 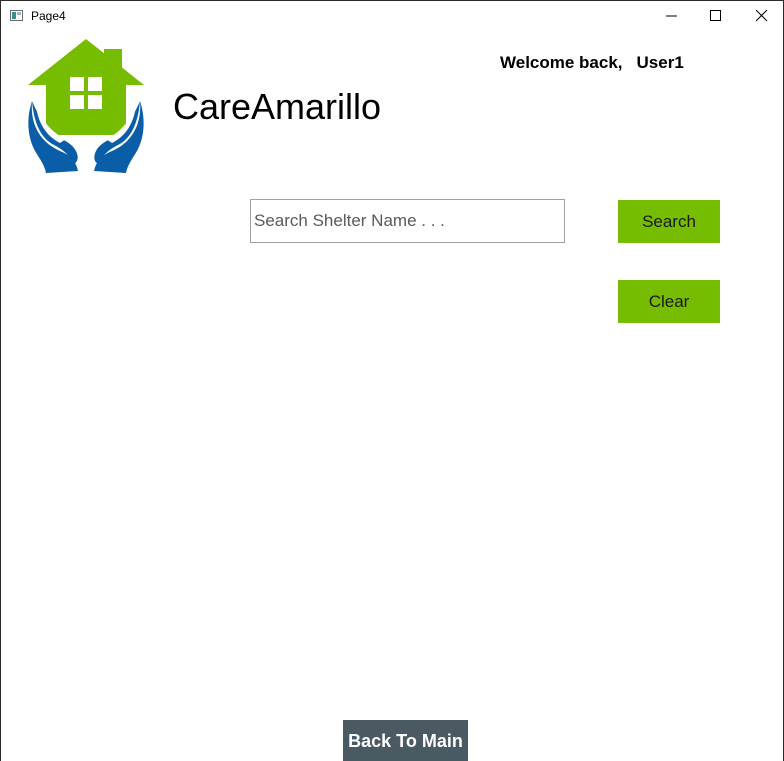 What do you see at coordinates (669, 221) in the screenshot?
I see `search-button: Search` at bounding box center [669, 221].